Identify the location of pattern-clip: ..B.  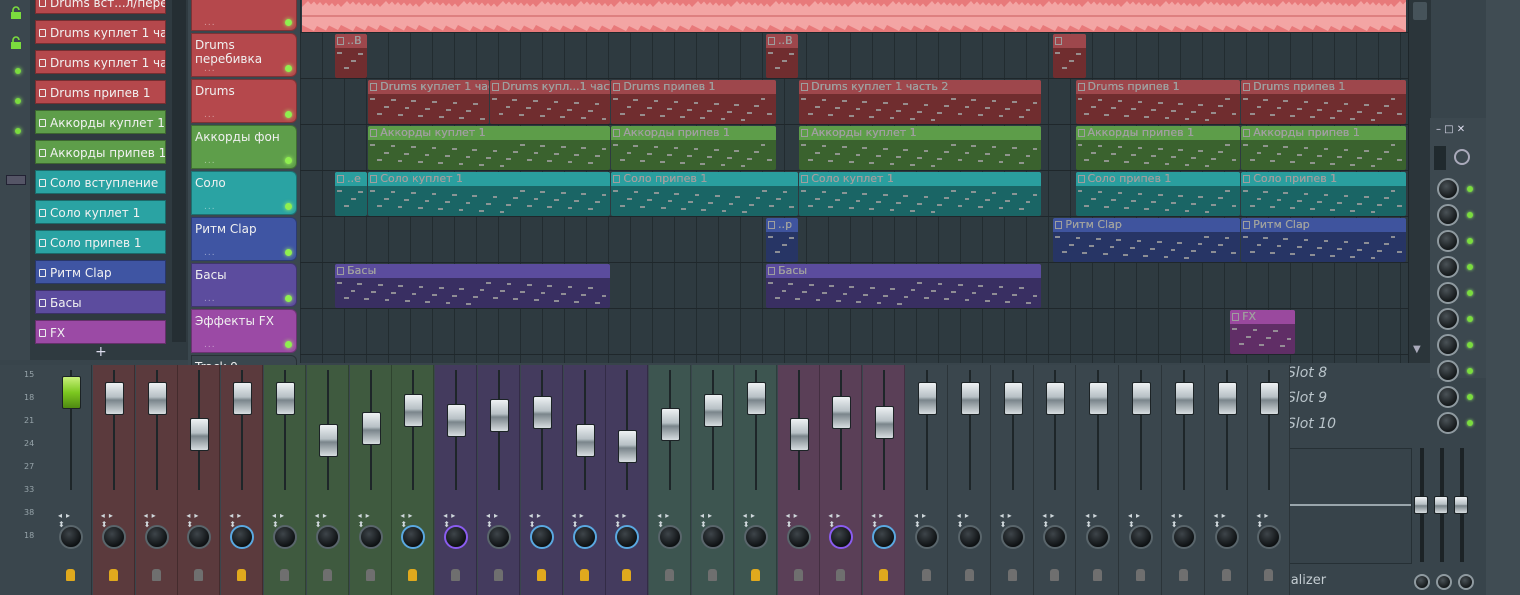
(782, 56).